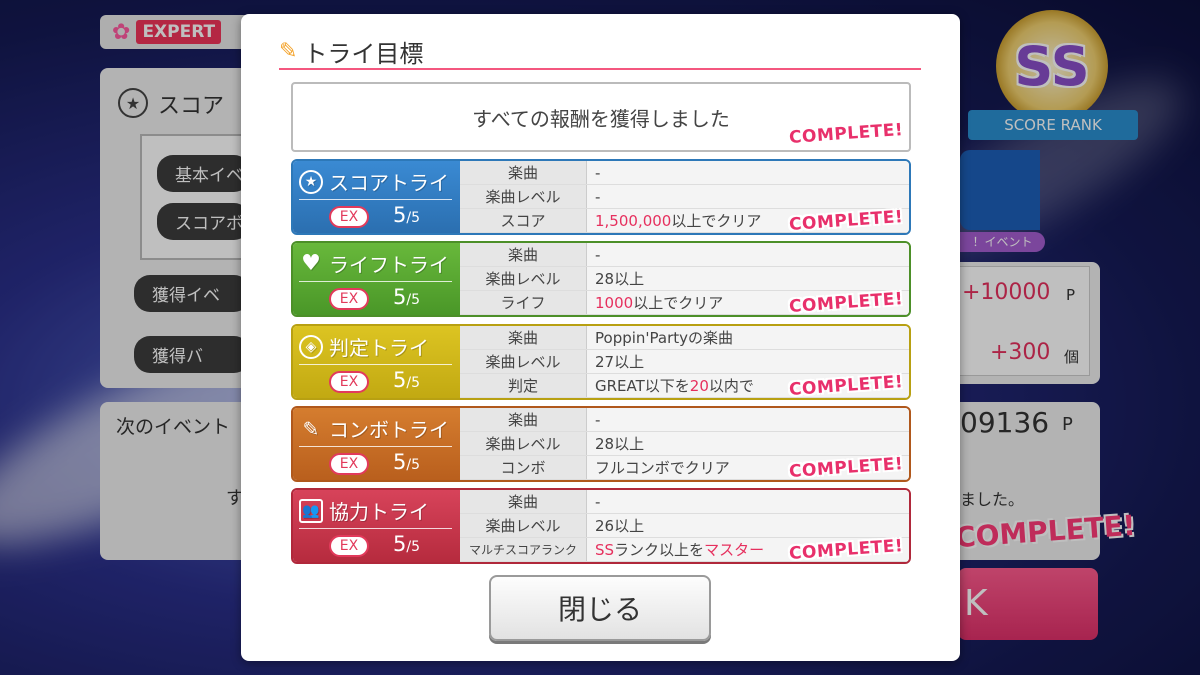 Image resolution: width=1200 pixels, height=675 pixels. Describe the element at coordinates (288, 51) in the screenshot. I see `pen-icon: ✎` at that location.